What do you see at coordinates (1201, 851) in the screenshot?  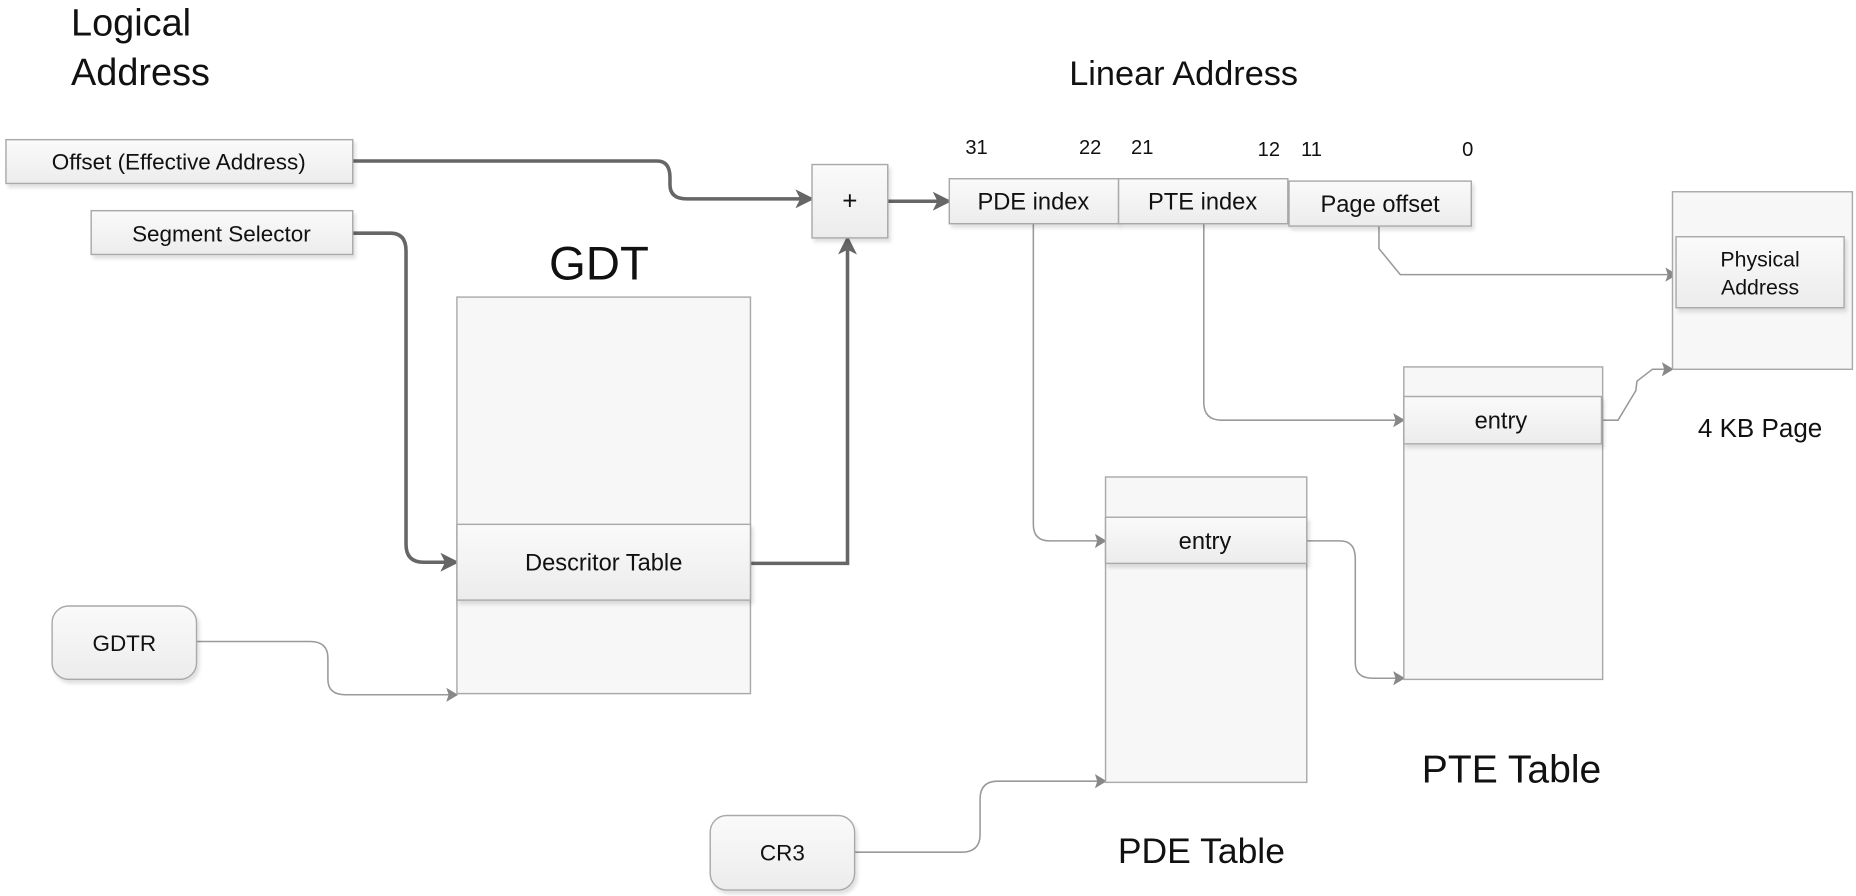 I see `pde-table-title: PDE Table` at bounding box center [1201, 851].